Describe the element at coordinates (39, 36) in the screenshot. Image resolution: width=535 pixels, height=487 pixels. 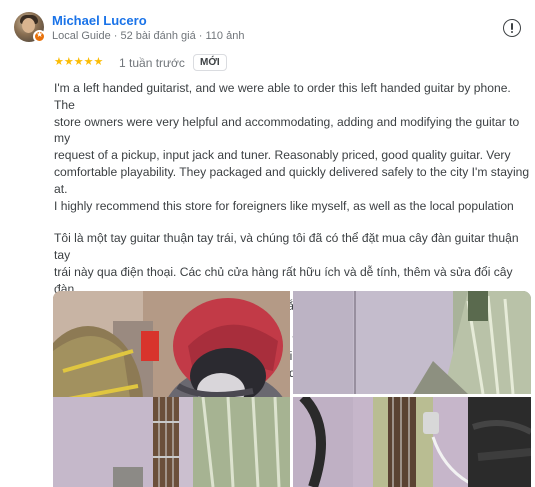
I see `local-guide-star-icon: ★` at that location.